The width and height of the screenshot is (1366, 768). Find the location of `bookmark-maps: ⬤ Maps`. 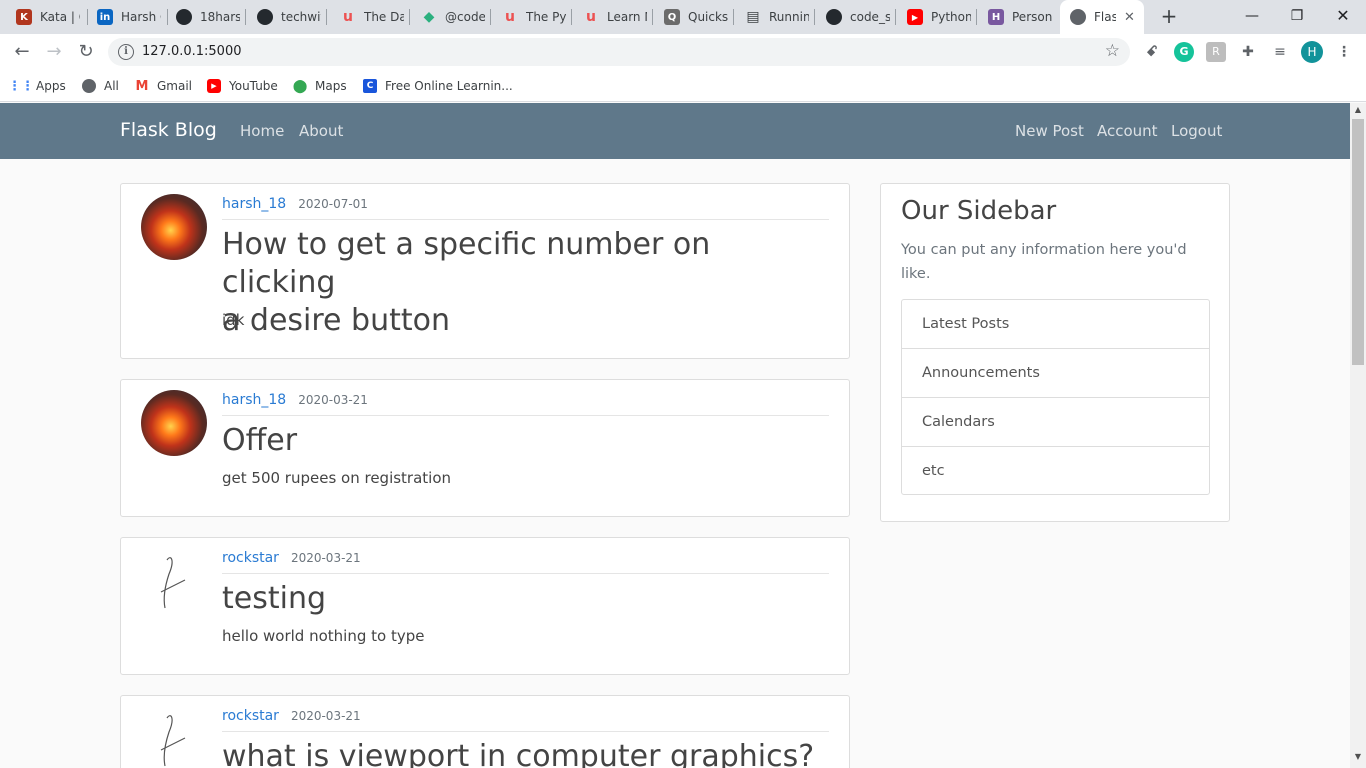

bookmark-maps: ⬤ Maps is located at coordinates (320, 86).